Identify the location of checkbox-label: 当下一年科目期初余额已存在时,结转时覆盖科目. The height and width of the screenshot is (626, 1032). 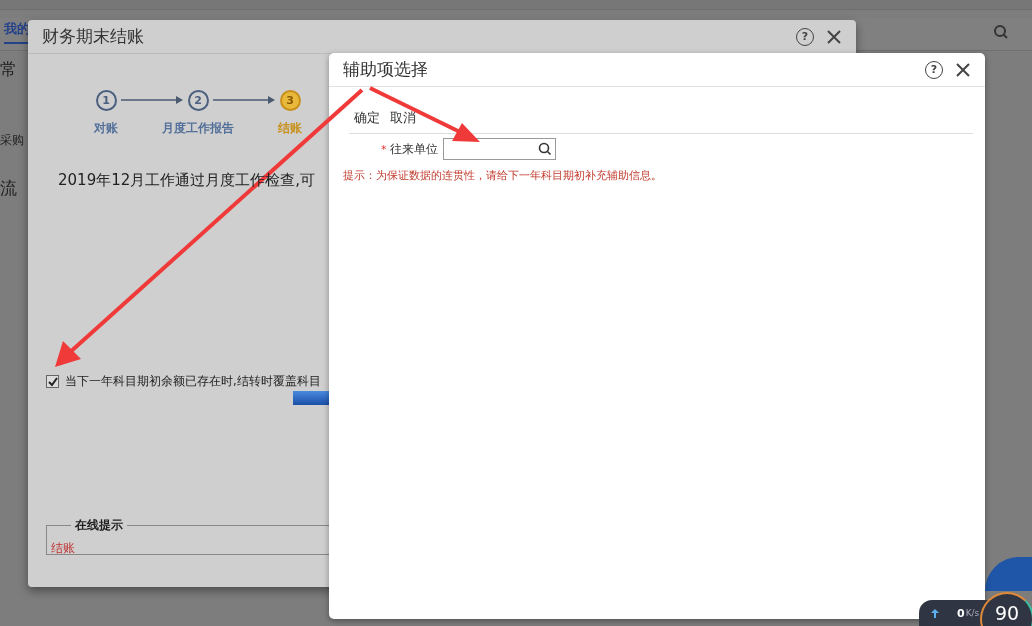
(193, 381).